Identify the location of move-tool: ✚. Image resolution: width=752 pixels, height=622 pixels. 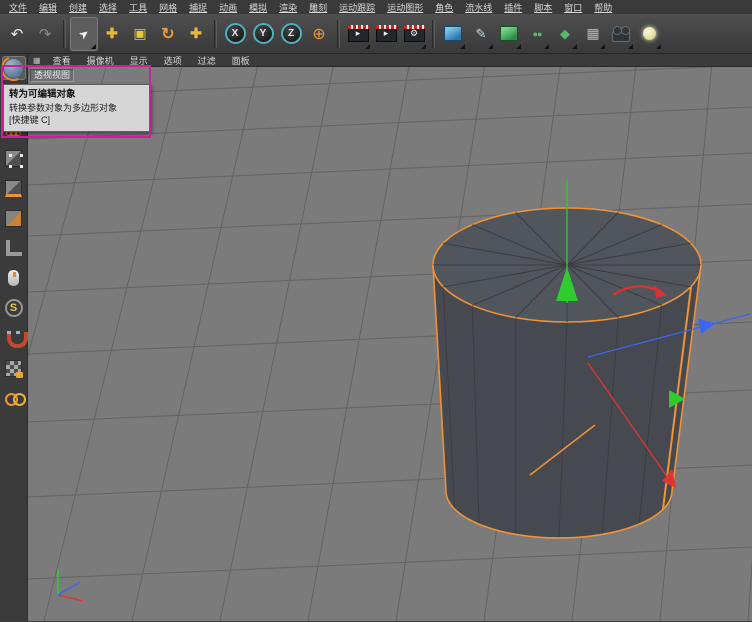
(112, 34).